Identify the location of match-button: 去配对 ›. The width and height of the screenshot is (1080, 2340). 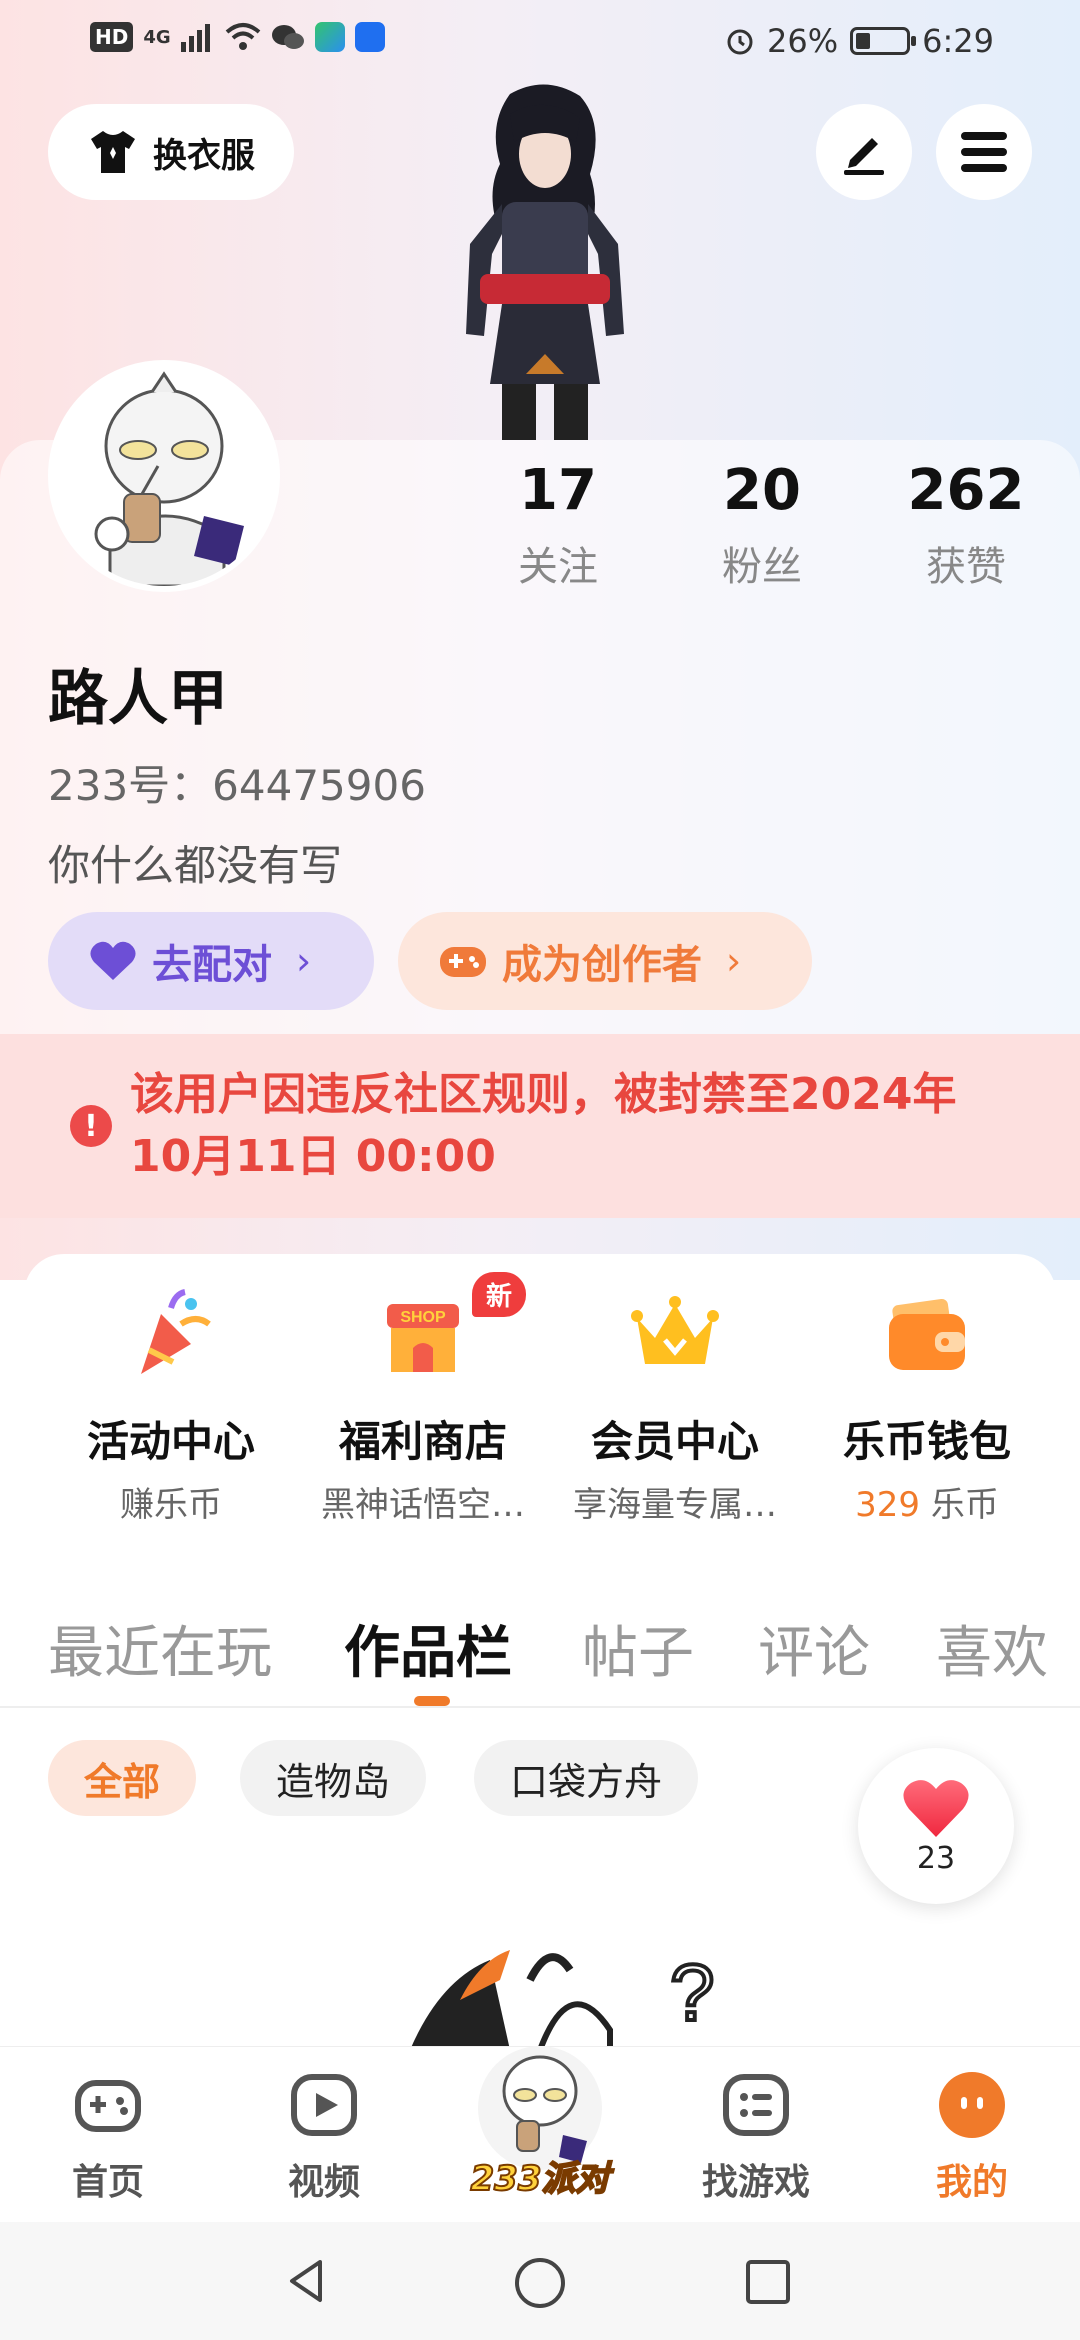
(211, 961).